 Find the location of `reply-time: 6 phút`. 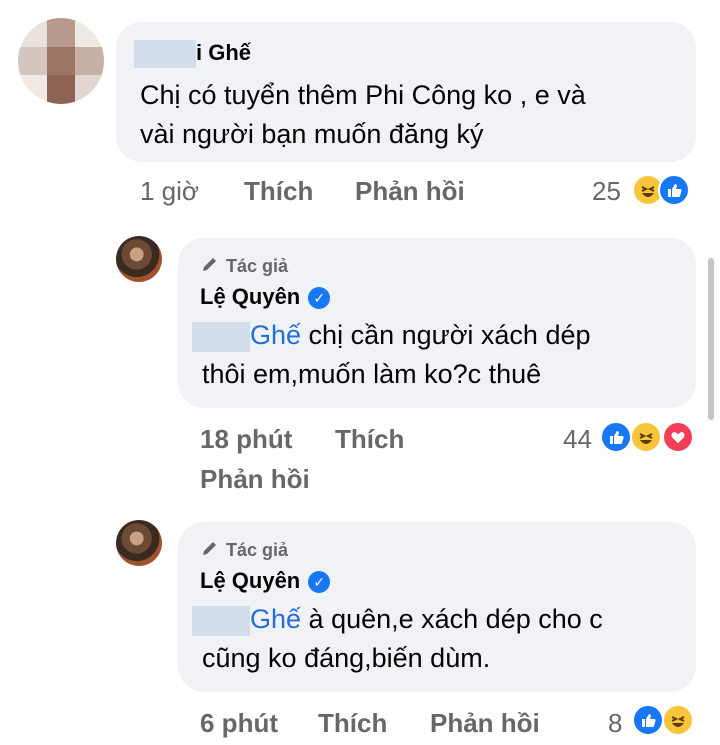

reply-time: 6 phút is located at coordinates (239, 723).